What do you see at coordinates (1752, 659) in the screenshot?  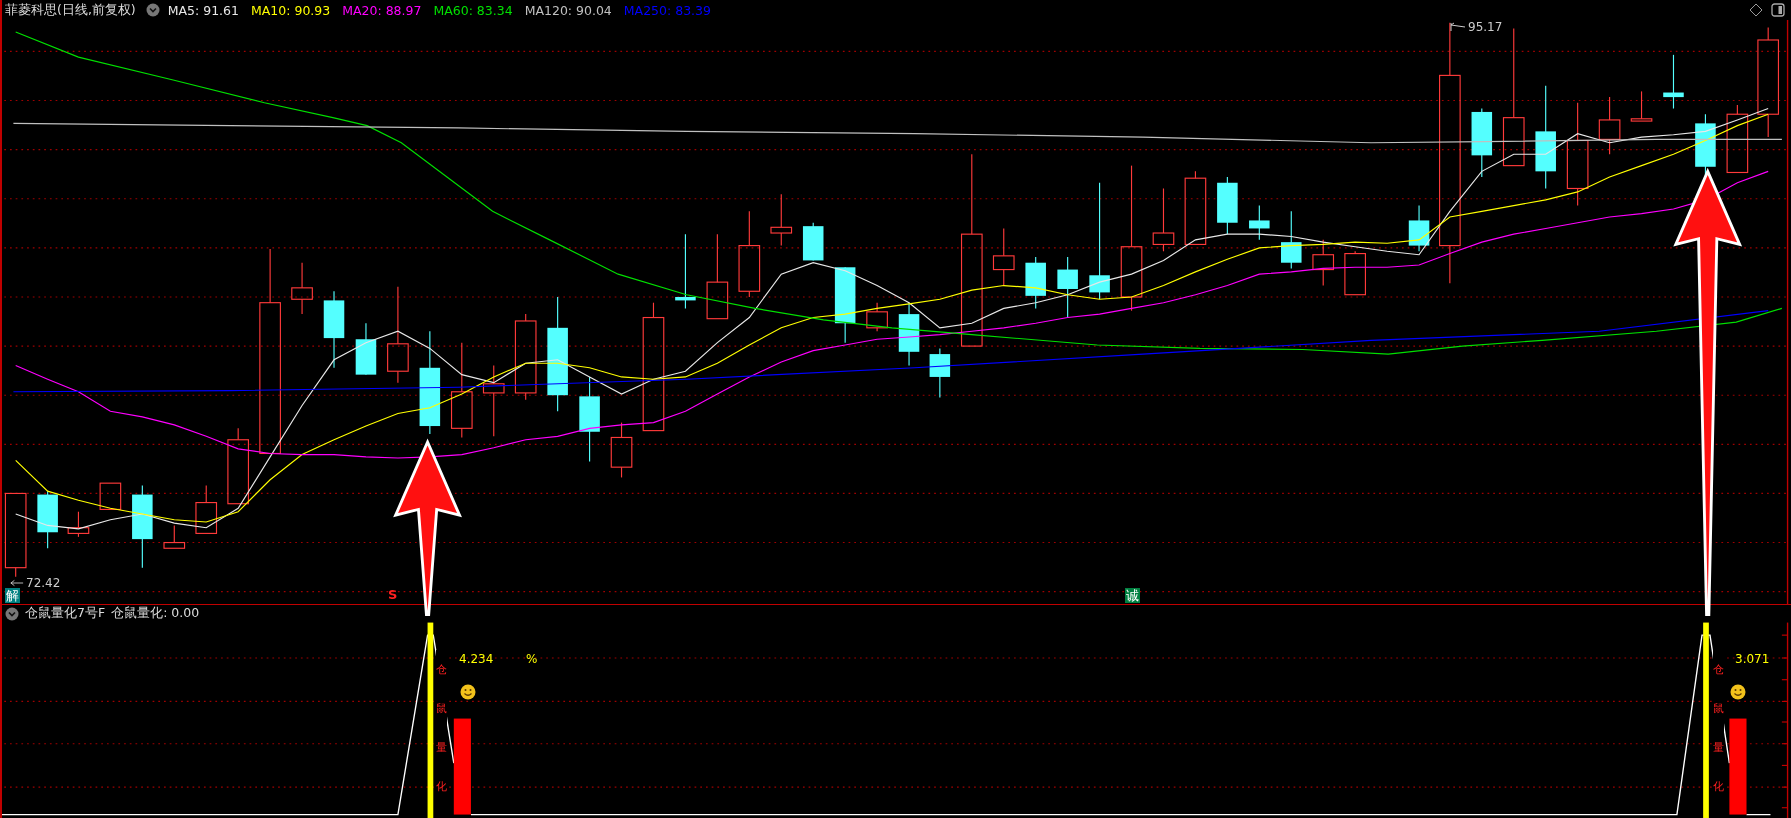 I see `indicator-value: 3.071` at bounding box center [1752, 659].